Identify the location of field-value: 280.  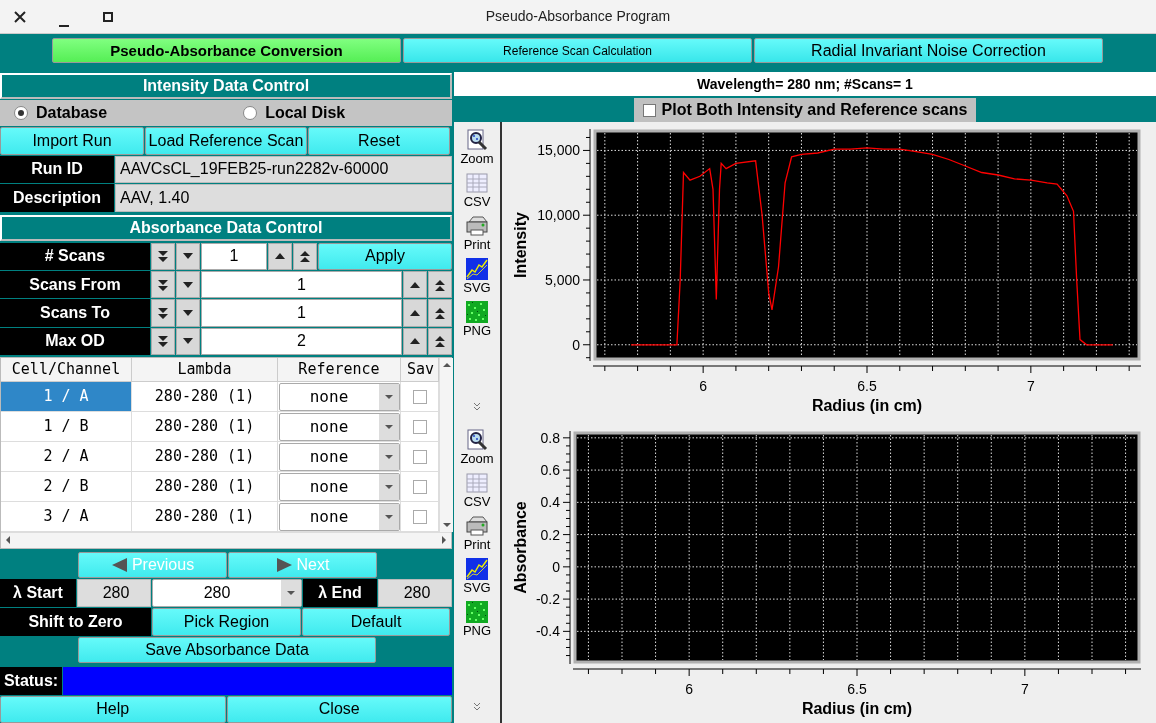
(114, 593).